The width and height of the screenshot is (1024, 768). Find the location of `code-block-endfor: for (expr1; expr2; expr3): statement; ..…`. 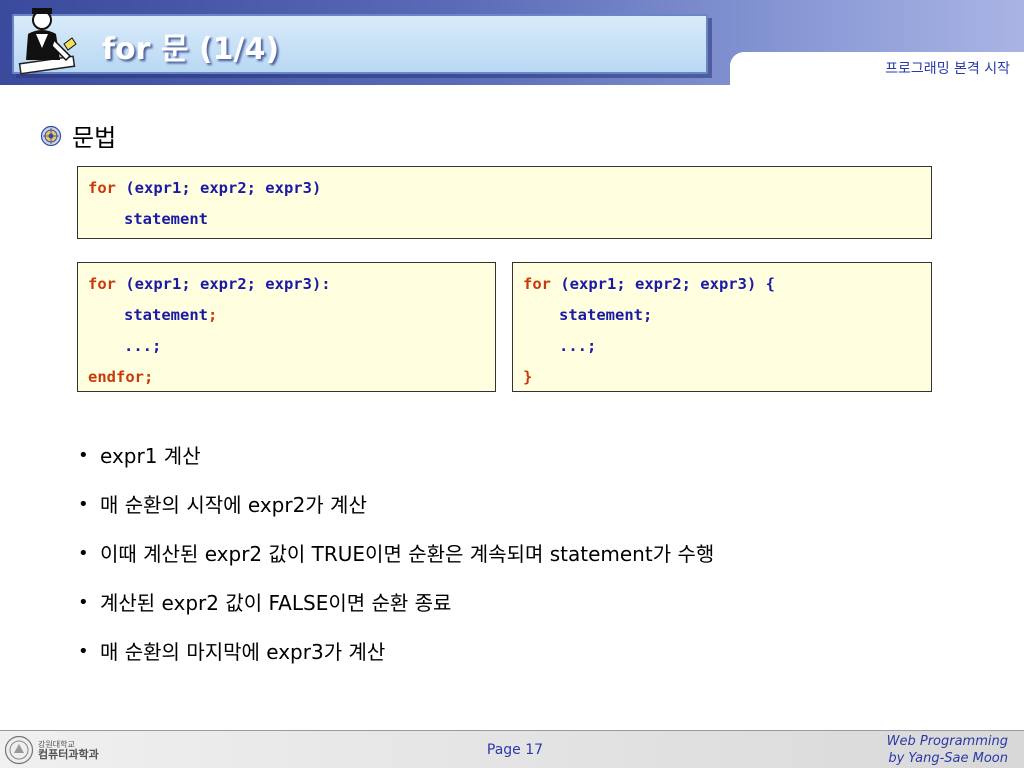

code-block-endfor: for (expr1; expr2; expr3): statement; ..… is located at coordinates (286, 327).